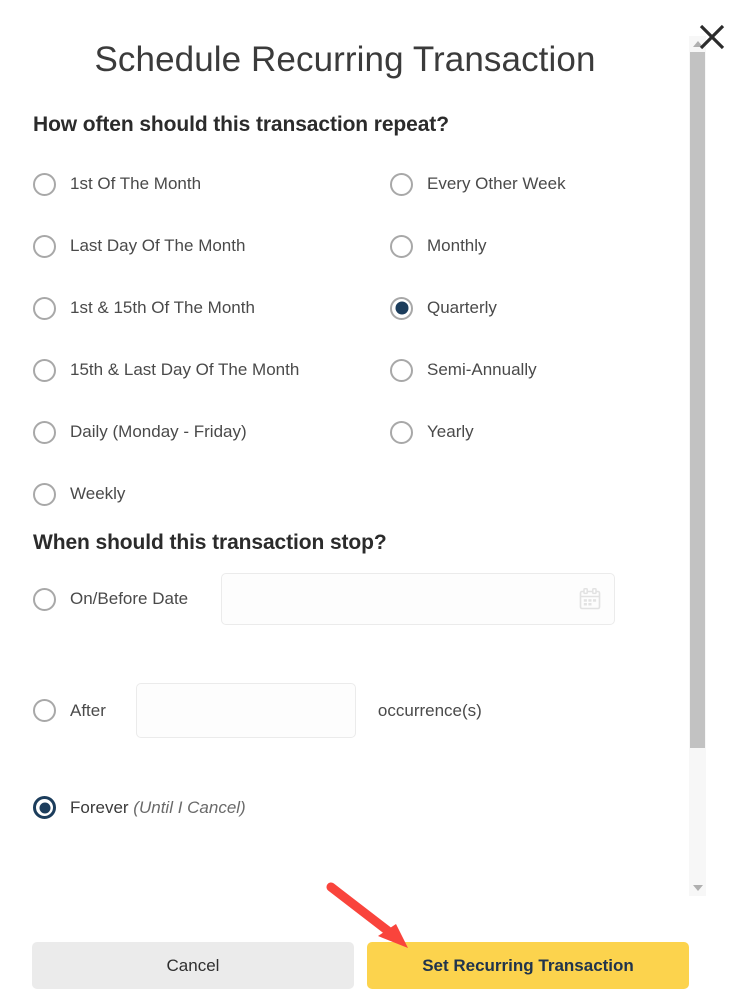  What do you see at coordinates (697, 400) in the screenshot?
I see `scrollbar-thumb` at bounding box center [697, 400].